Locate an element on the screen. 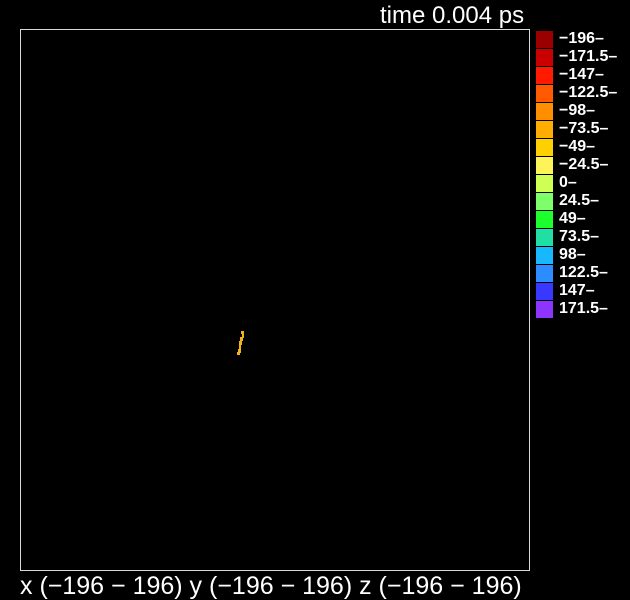 The width and height of the screenshot is (630, 600). legend-item: 73.5– is located at coordinates (583, 237).